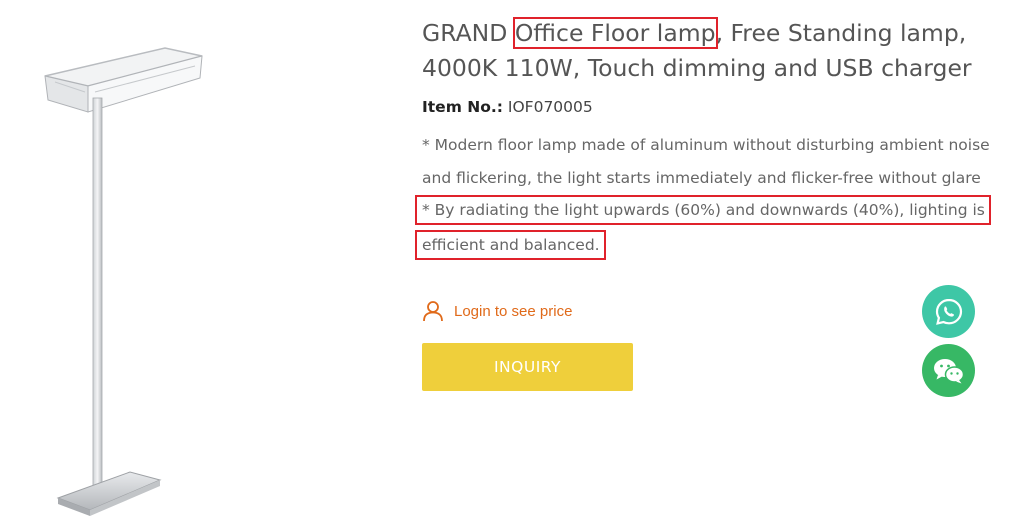 The width and height of the screenshot is (1027, 524). What do you see at coordinates (513, 311) in the screenshot?
I see `login-text: Login to see price` at bounding box center [513, 311].